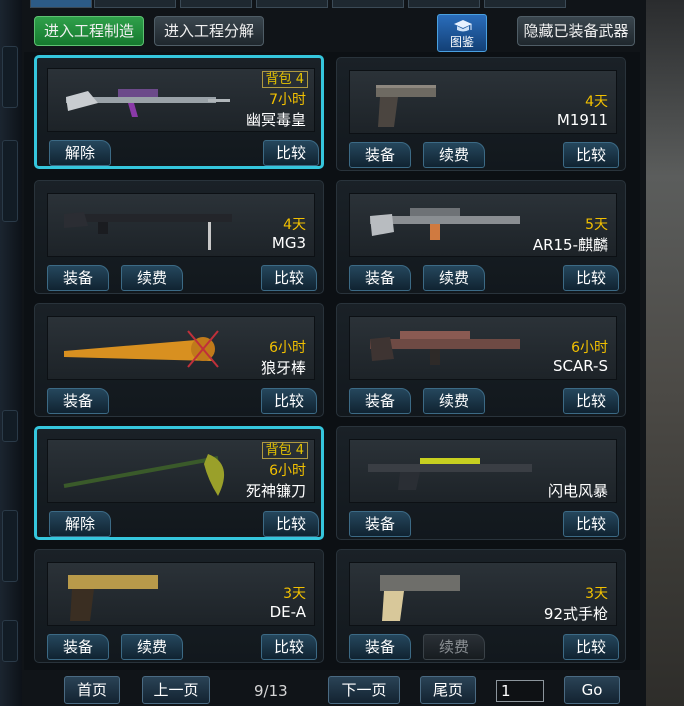 The width and height of the screenshot is (684, 706). What do you see at coordinates (11, 353) in the screenshot?
I see `left-background` at bounding box center [11, 353].